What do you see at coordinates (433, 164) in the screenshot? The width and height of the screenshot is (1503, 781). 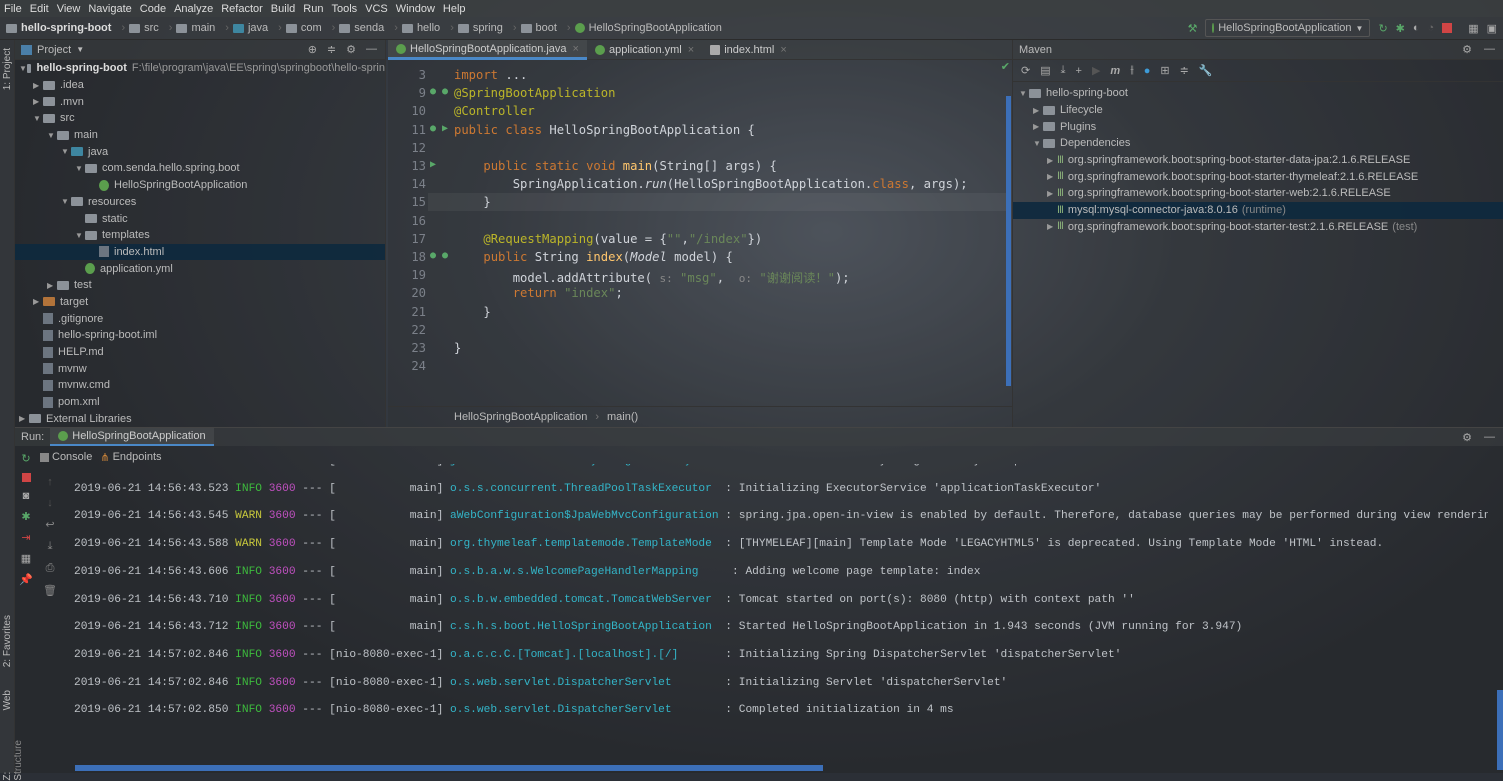 I see `run-gutter-icon: ▶` at bounding box center [433, 164].